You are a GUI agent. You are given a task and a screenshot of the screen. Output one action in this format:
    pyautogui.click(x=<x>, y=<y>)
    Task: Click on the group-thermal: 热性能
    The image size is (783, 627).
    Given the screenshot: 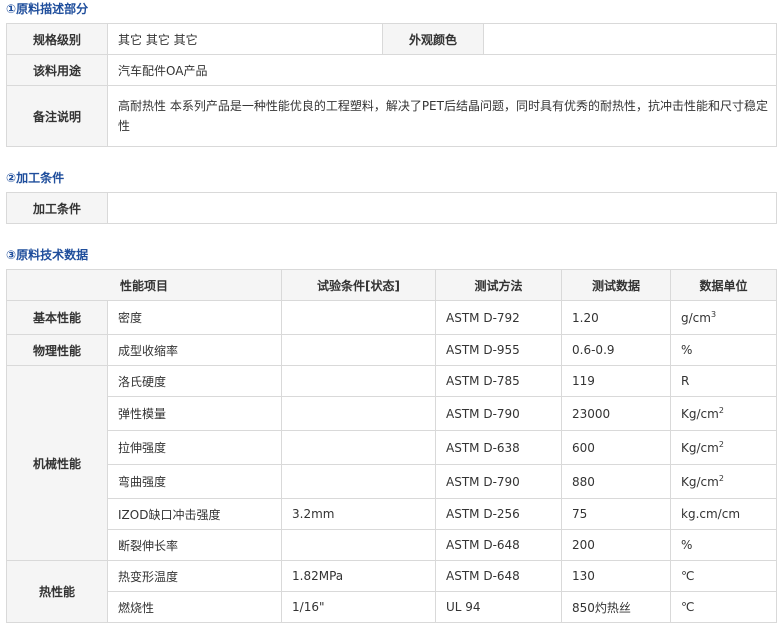 What is the action you would take?
    pyautogui.click(x=57, y=591)
    